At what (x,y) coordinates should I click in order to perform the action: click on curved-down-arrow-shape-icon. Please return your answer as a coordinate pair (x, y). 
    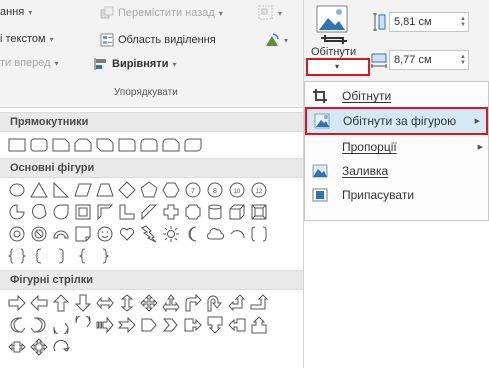
    Looking at the image, I should click on (83, 325).